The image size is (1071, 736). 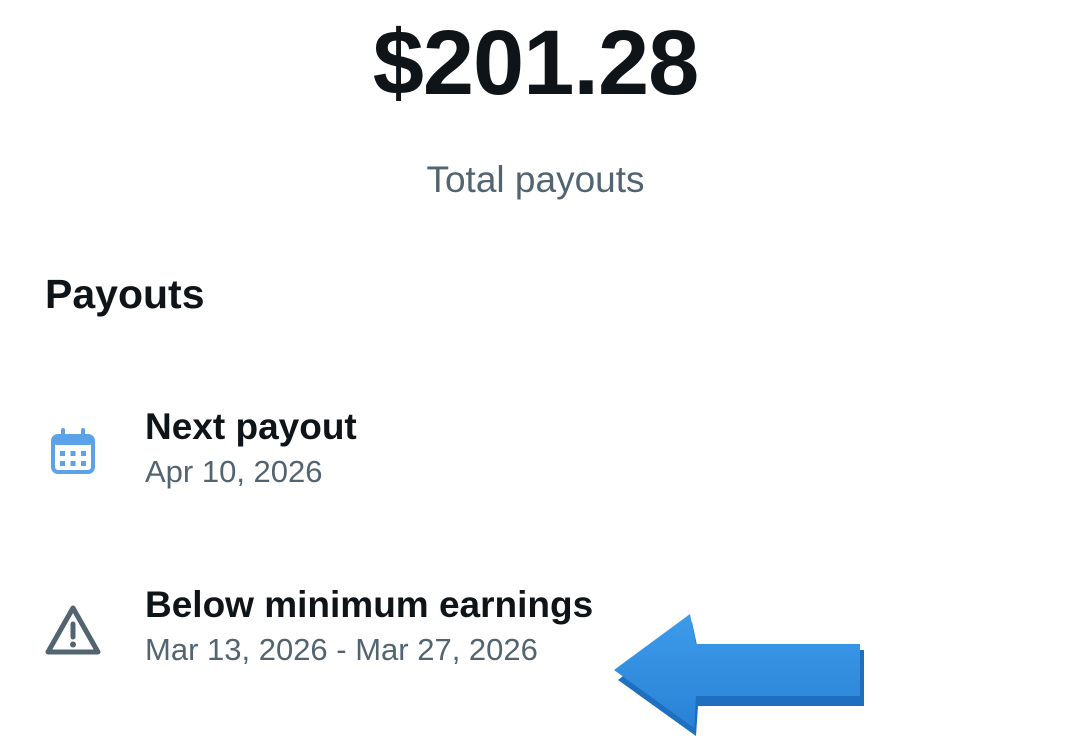 I want to click on next-payout-row: Next payout Apr 10, 2026, so click(x=535, y=455).